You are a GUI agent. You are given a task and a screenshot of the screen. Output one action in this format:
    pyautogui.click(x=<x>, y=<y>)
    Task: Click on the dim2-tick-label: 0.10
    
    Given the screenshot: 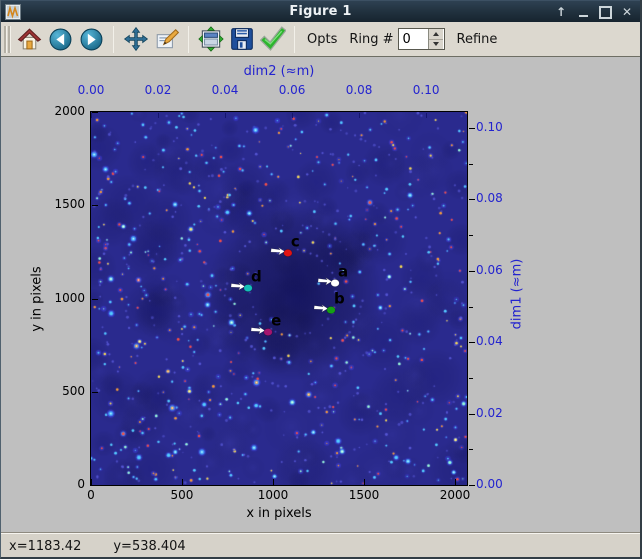 What is the action you would take?
    pyautogui.click(x=426, y=90)
    